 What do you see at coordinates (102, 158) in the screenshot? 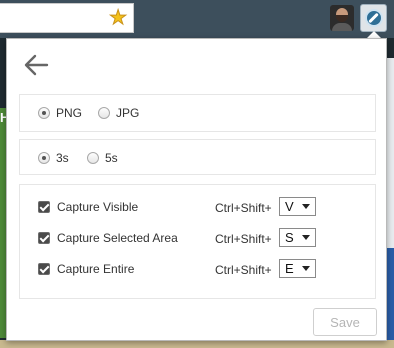
I see `delay-5s-option: 5s` at bounding box center [102, 158].